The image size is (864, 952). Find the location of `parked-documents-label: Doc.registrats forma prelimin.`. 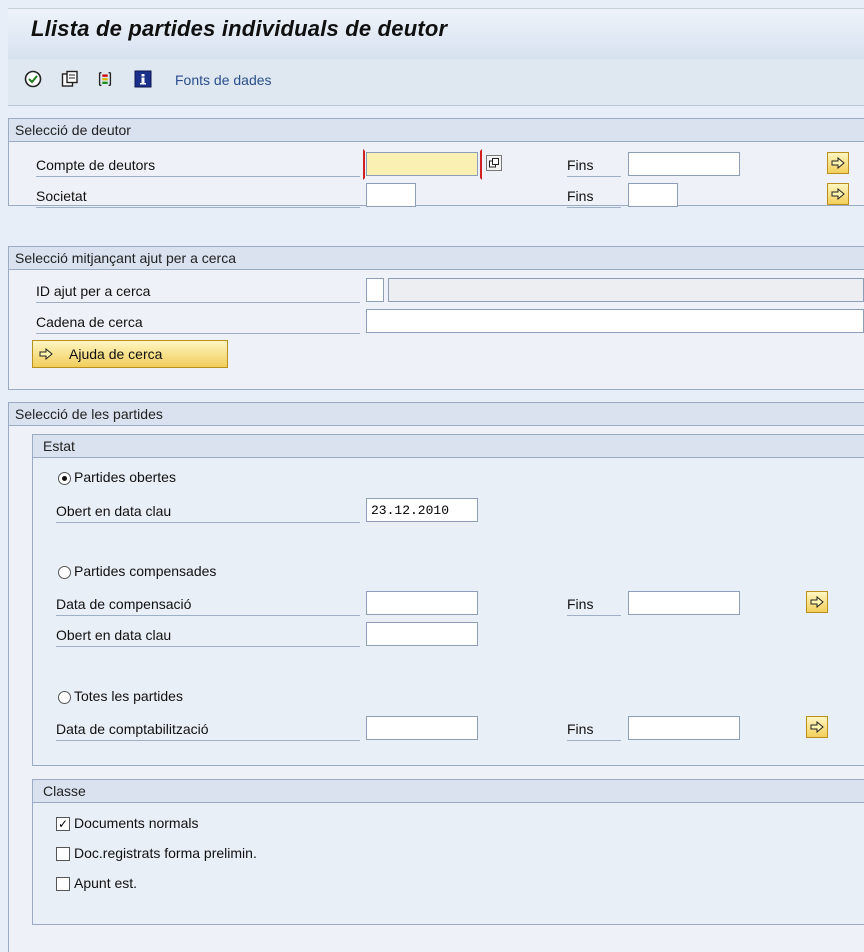

parked-documents-label: Doc.registrats forma prelimin. is located at coordinates (165, 853).